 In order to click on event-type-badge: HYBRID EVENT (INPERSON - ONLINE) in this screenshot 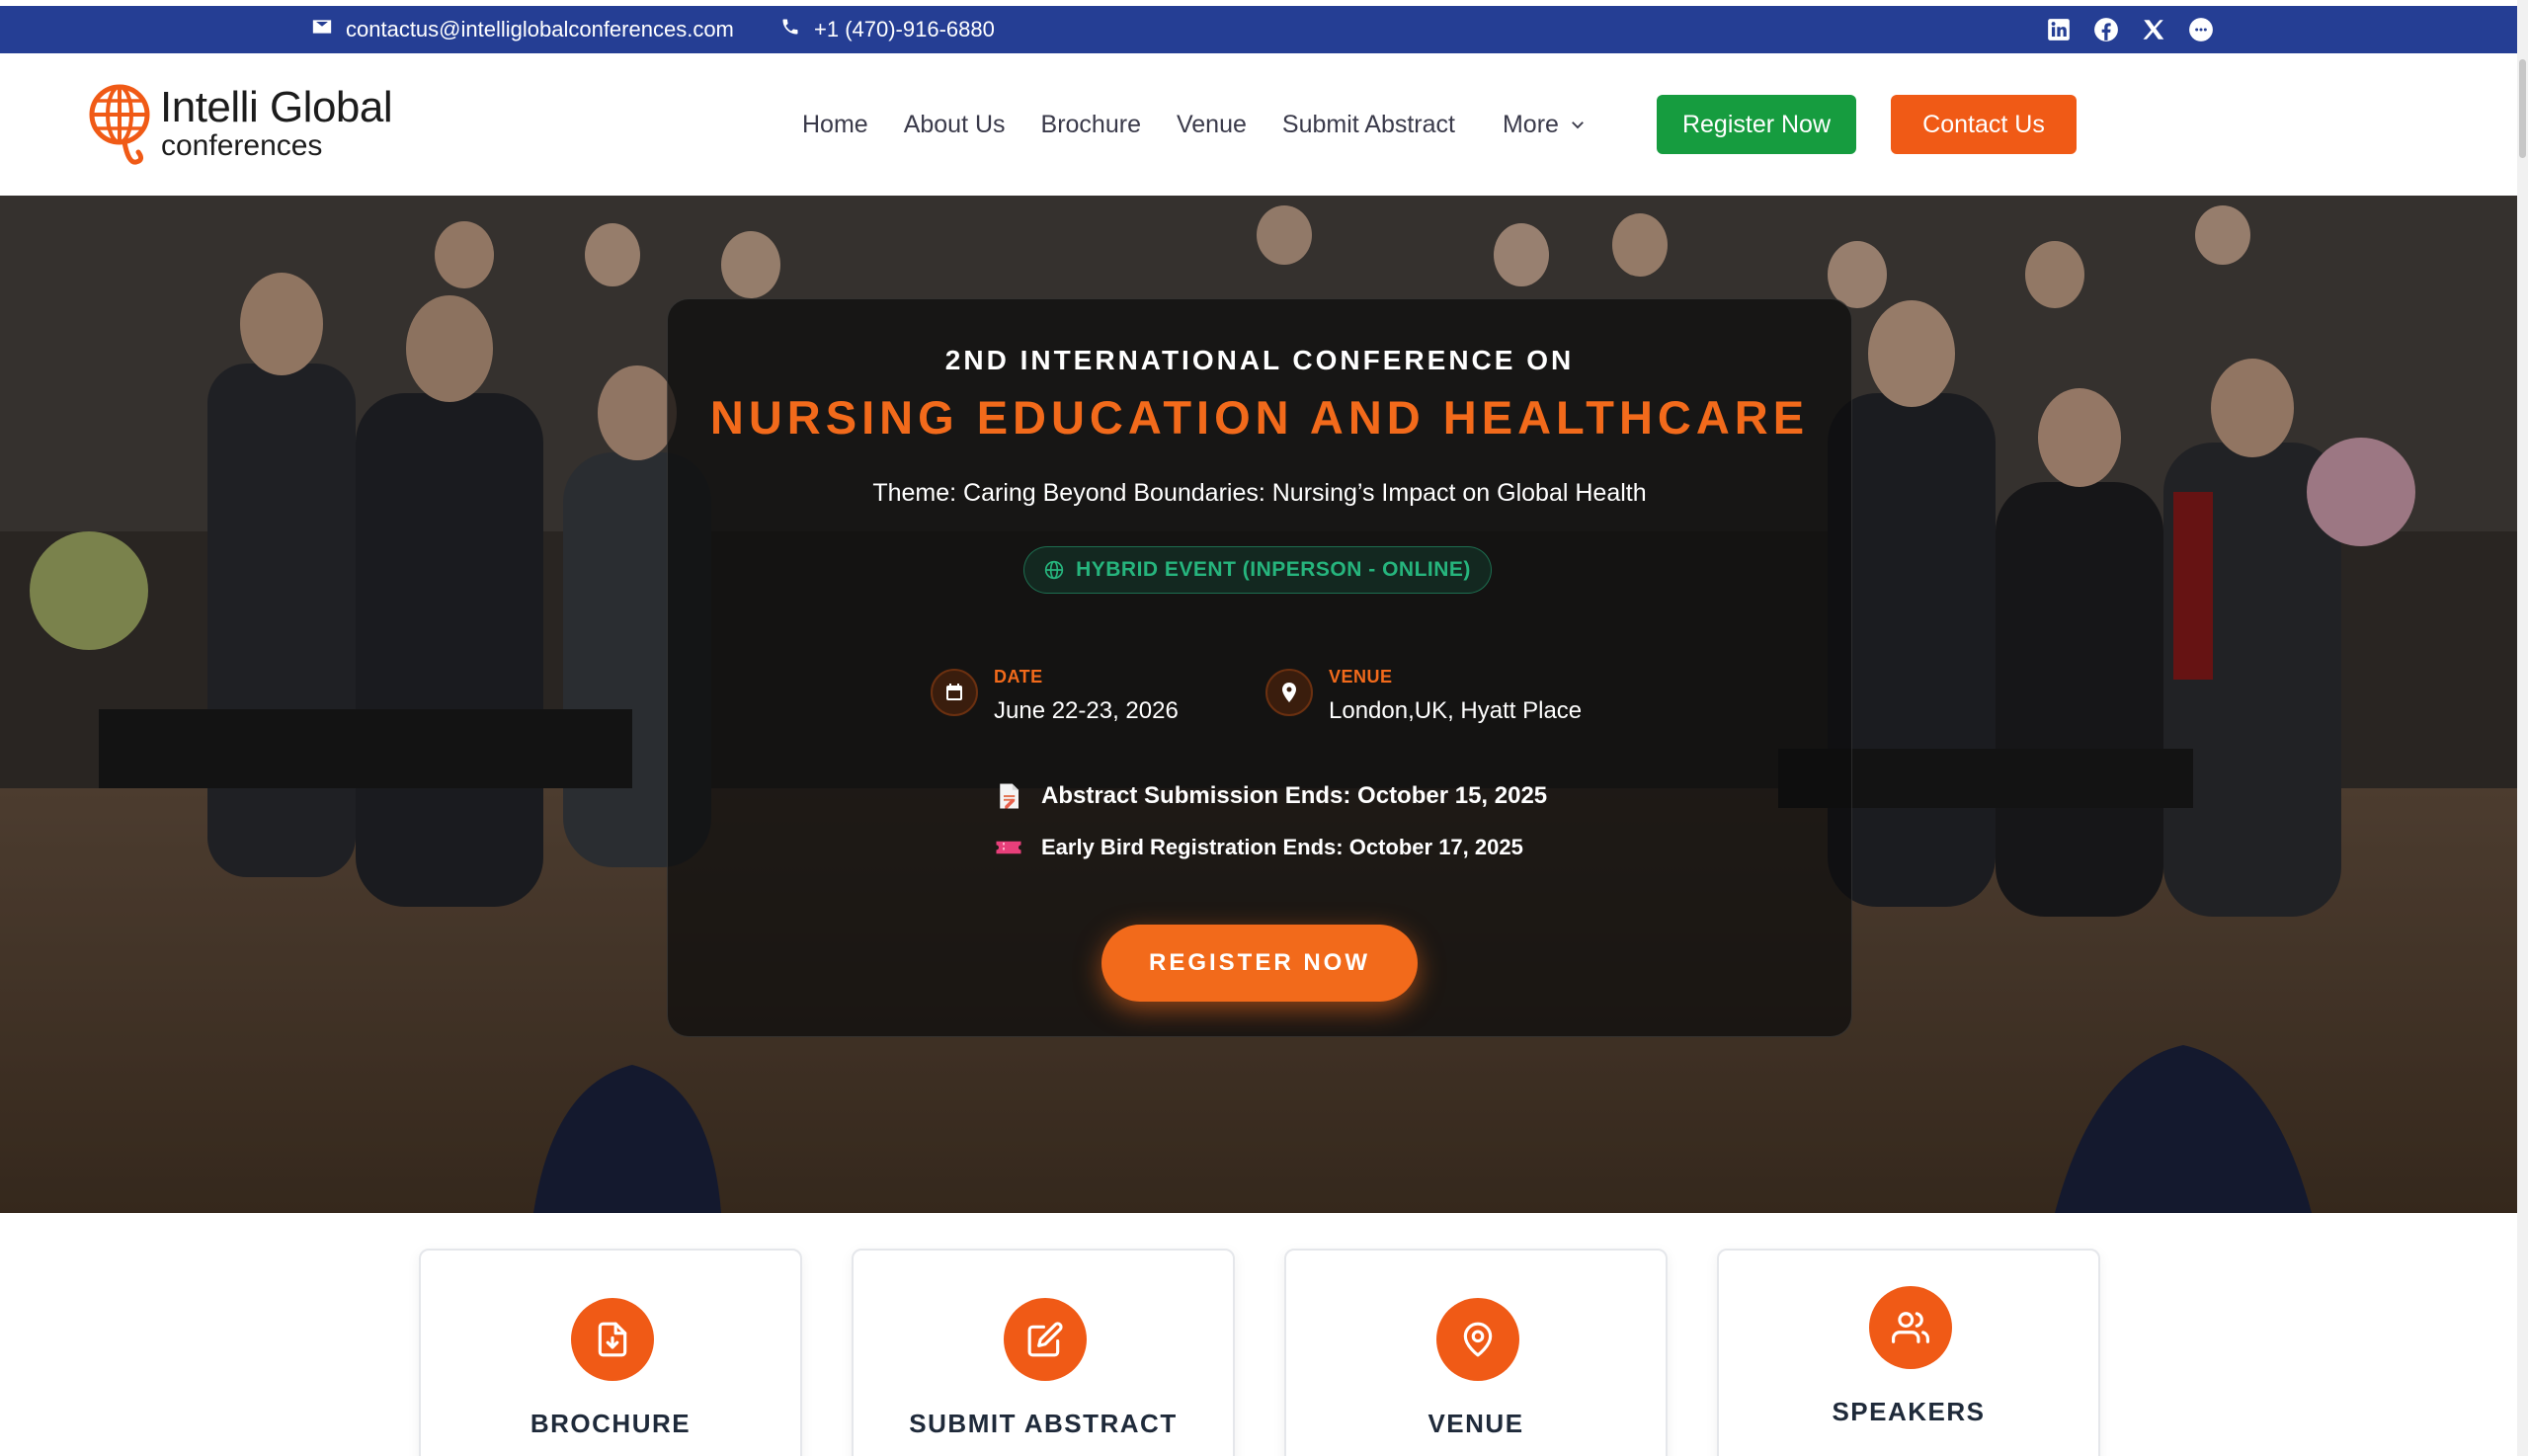, I will do `click(1257, 570)`.